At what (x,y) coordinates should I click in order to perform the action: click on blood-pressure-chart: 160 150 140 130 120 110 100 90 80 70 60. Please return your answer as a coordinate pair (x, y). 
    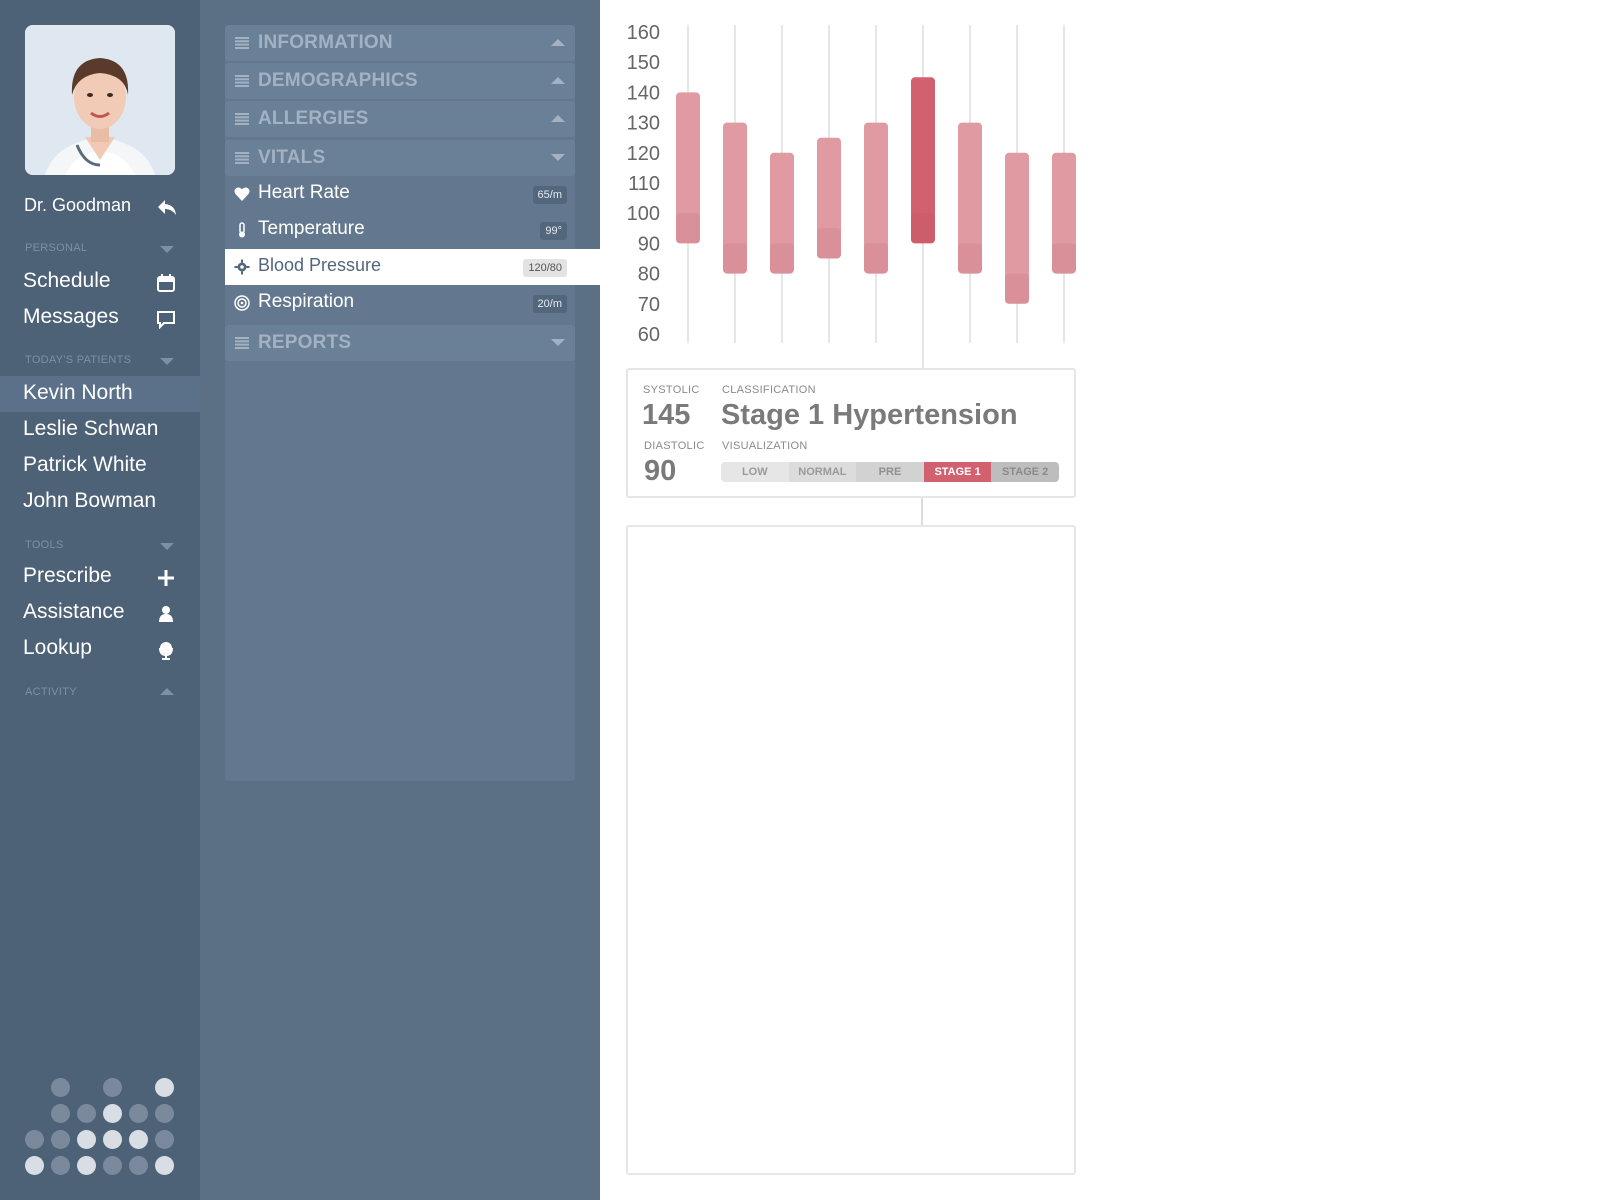
    Looking at the image, I should click on (851, 196).